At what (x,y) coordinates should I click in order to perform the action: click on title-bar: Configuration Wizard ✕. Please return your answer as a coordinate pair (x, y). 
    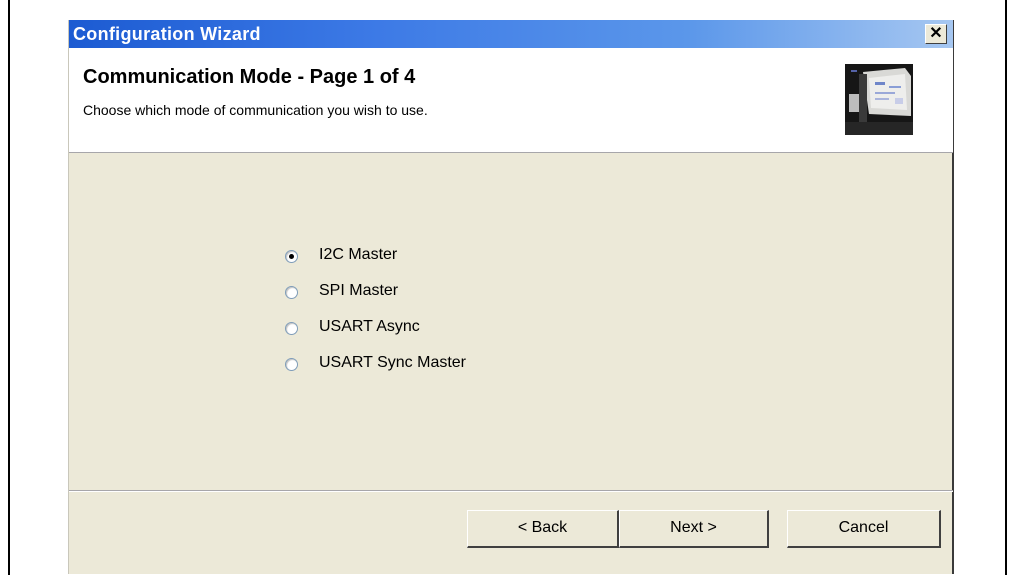
    Looking at the image, I should click on (511, 34).